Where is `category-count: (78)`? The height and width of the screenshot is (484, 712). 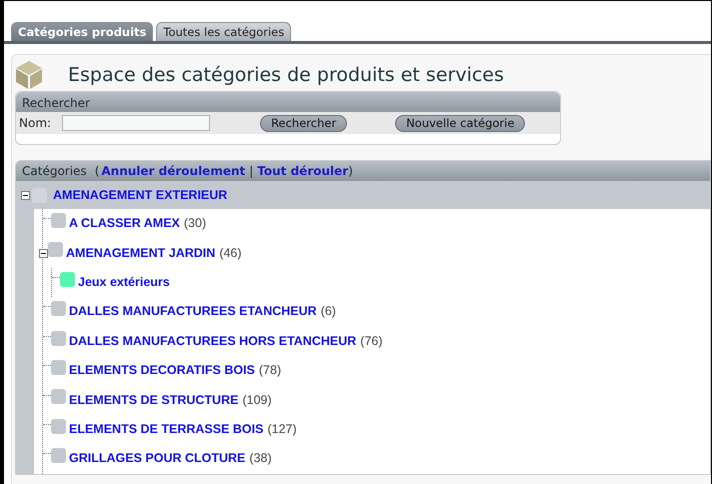 category-count: (78) is located at coordinates (270, 371).